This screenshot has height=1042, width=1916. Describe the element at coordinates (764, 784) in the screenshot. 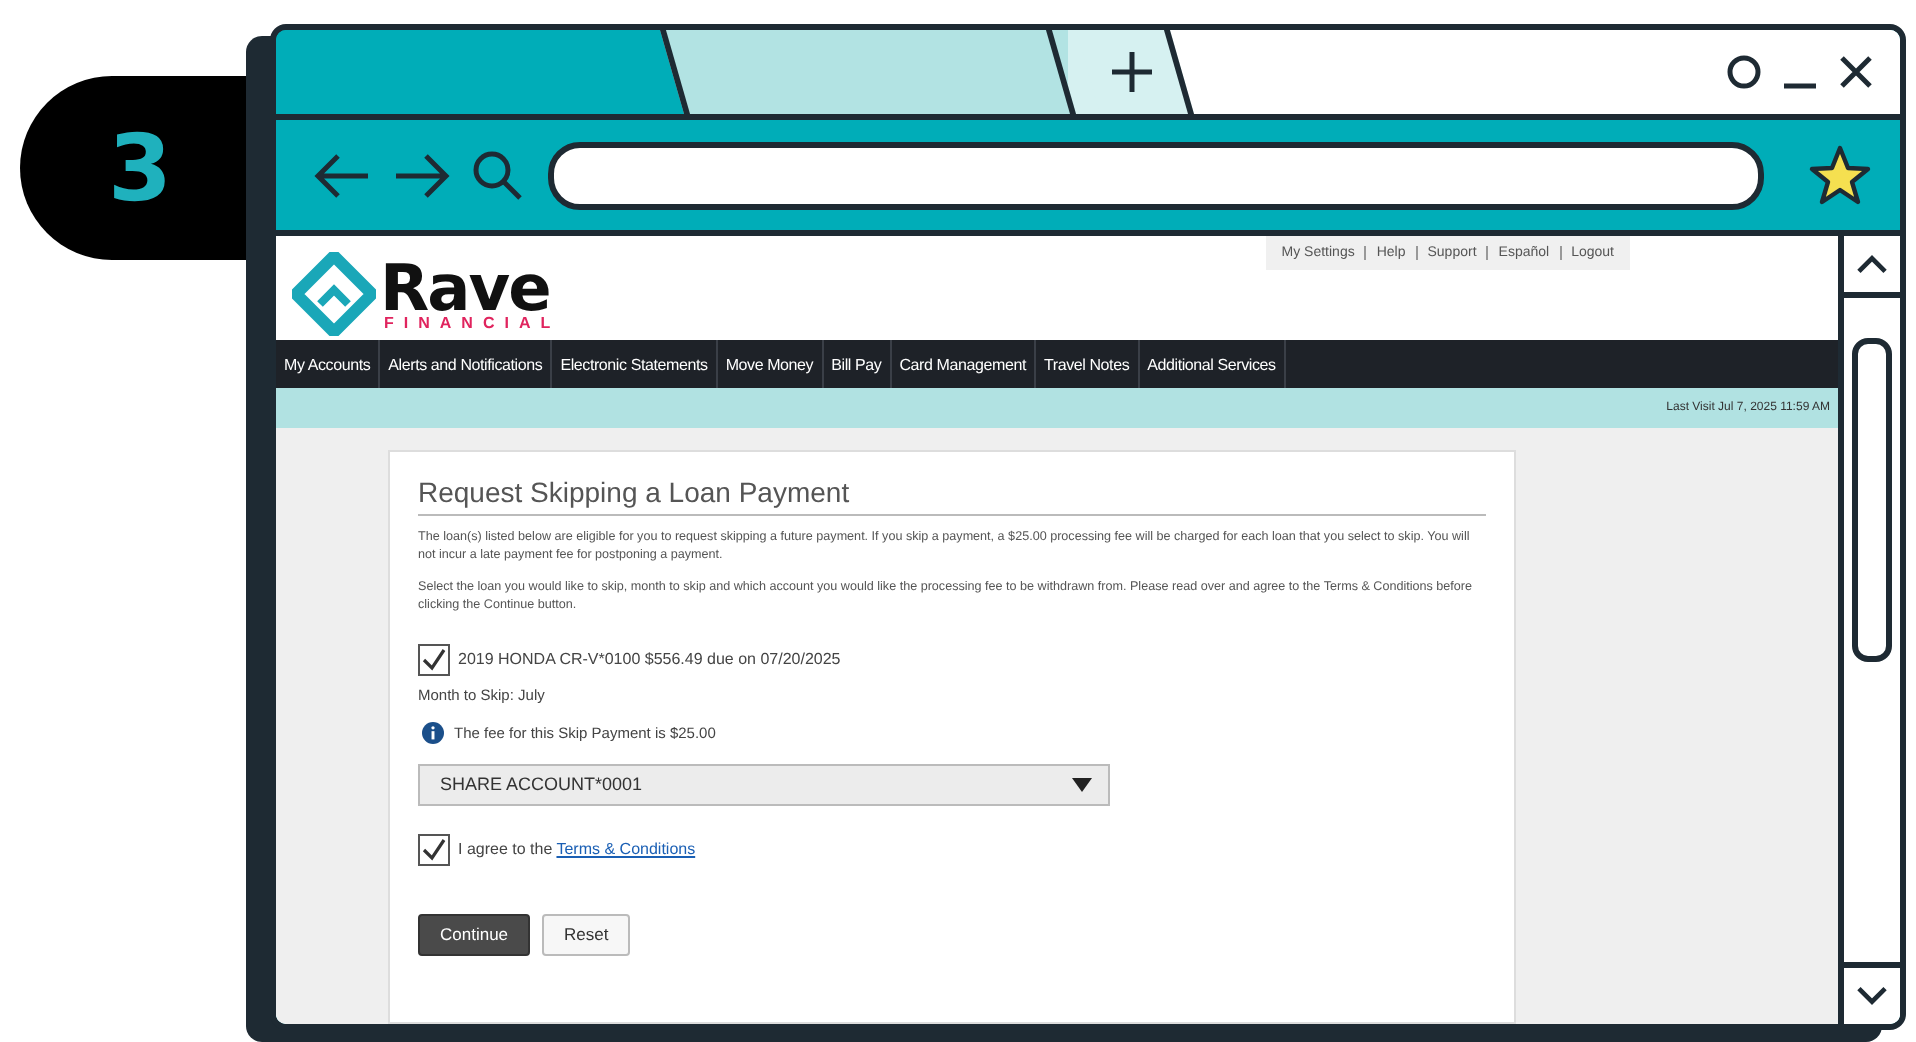

I see `account-dropdown: SHARE ACCOUNT*0001` at that location.